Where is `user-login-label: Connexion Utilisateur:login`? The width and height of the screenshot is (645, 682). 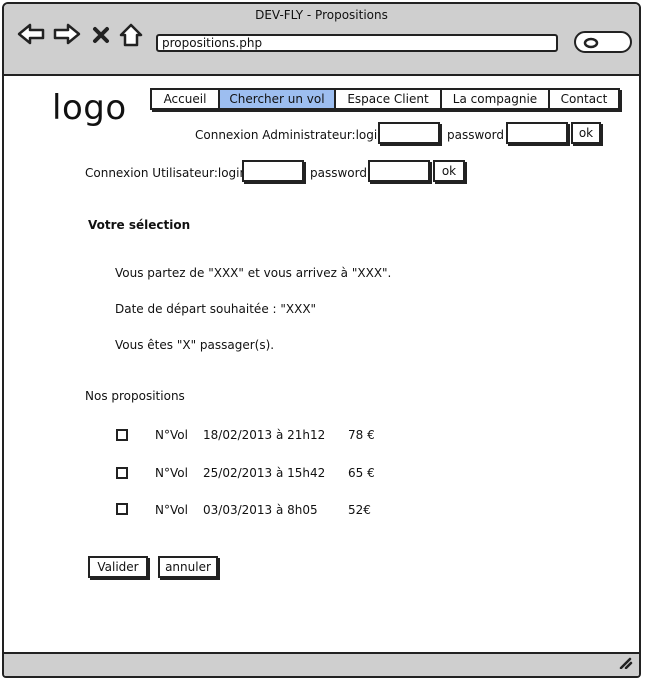
user-login-label: Connexion Utilisateur:login is located at coordinates (166, 173).